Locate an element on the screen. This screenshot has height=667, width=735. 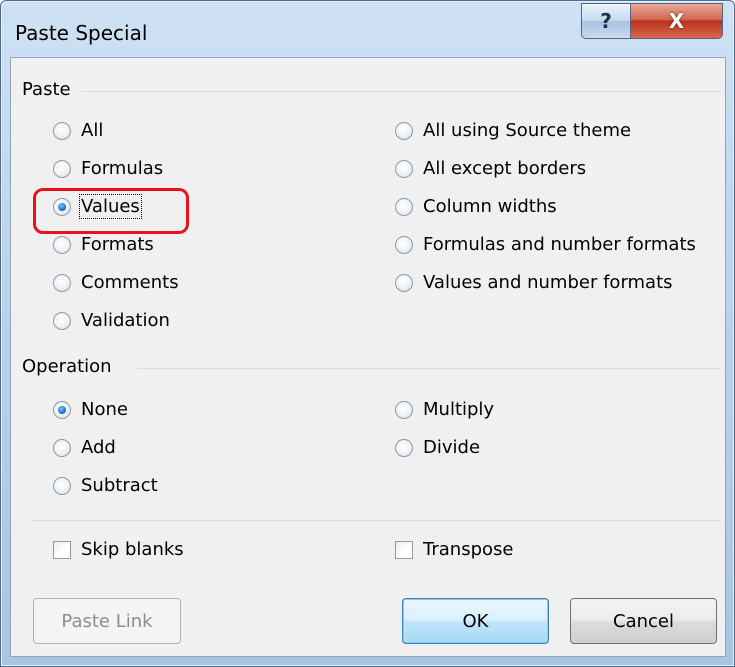
option-label: Formulas and number formats is located at coordinates (559, 244).